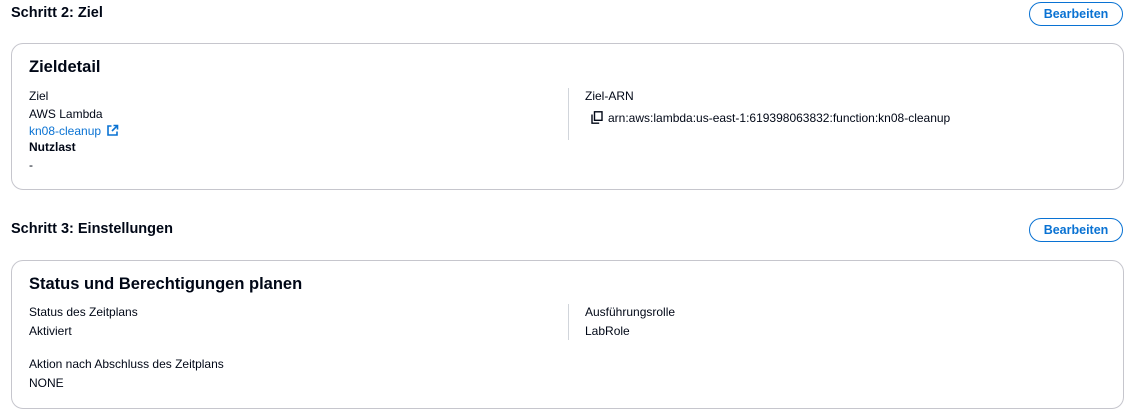  Describe the element at coordinates (126, 364) in the screenshot. I see `after-completion-label: Aktion nach Abschluss des Zeitplans` at that location.